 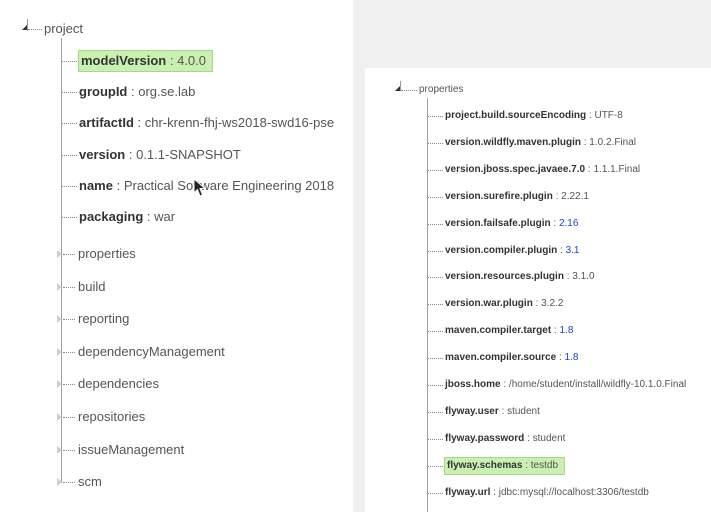 What do you see at coordinates (106, 123) in the screenshot?
I see `leaf-key: artifactId` at bounding box center [106, 123].